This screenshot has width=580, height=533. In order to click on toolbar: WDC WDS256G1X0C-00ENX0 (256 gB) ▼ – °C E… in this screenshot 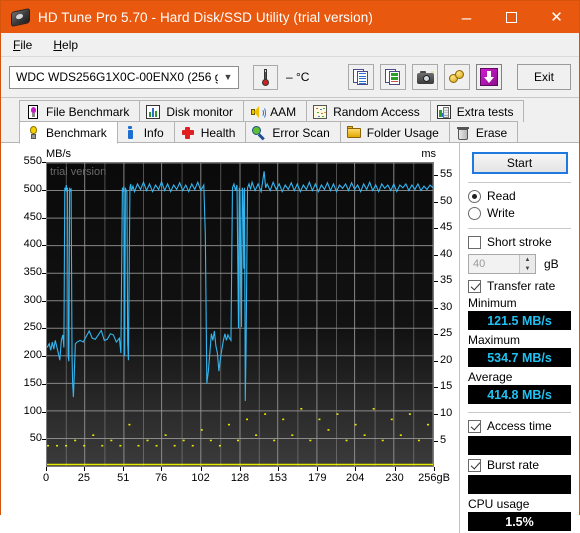, I will do `click(290, 77)`.